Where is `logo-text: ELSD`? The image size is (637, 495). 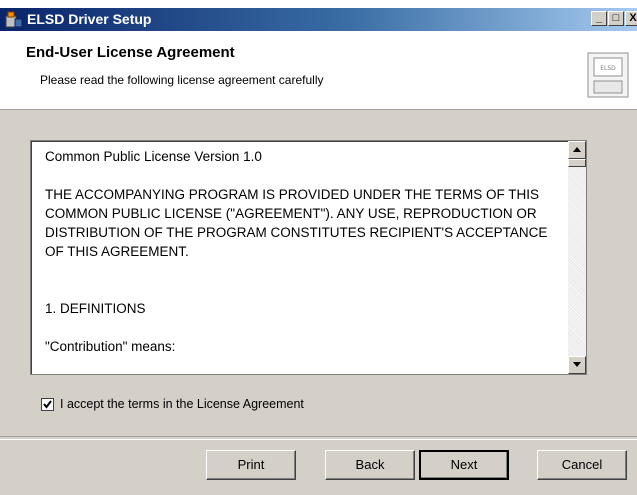
logo-text: ELSD is located at coordinates (608, 68).